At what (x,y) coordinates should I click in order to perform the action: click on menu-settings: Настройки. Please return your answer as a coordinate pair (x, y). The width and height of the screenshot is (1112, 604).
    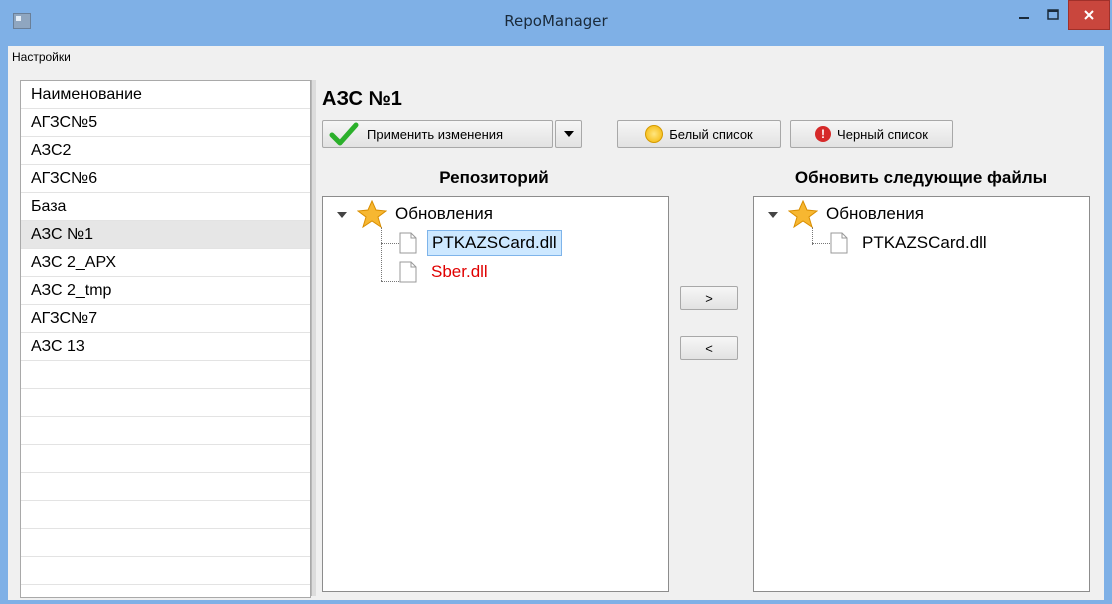
    Looking at the image, I should click on (41, 57).